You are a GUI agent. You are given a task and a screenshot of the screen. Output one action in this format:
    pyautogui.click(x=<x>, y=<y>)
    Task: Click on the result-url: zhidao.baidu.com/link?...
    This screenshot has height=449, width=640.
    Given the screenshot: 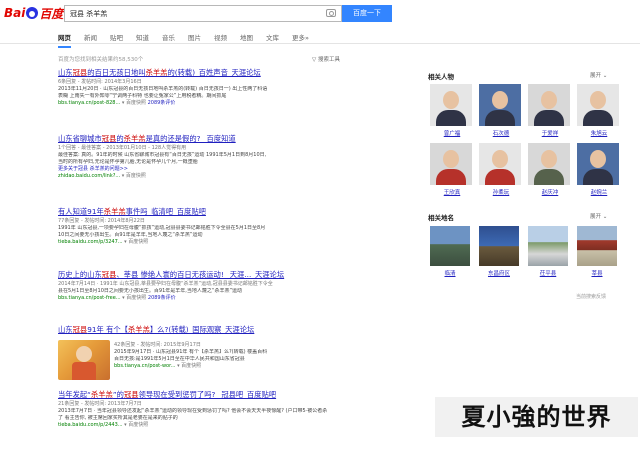 What is the action you would take?
    pyautogui.click(x=89, y=176)
    